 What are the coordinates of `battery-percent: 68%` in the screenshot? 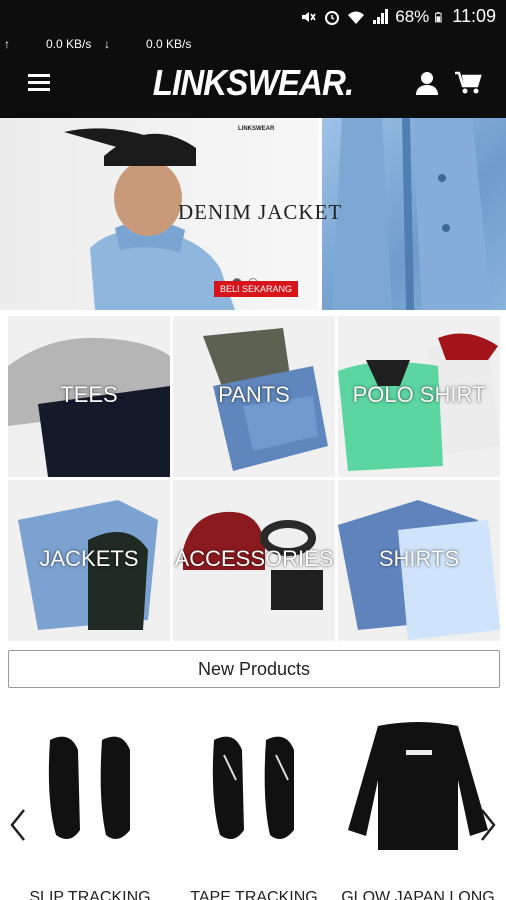 It's located at (412, 16).